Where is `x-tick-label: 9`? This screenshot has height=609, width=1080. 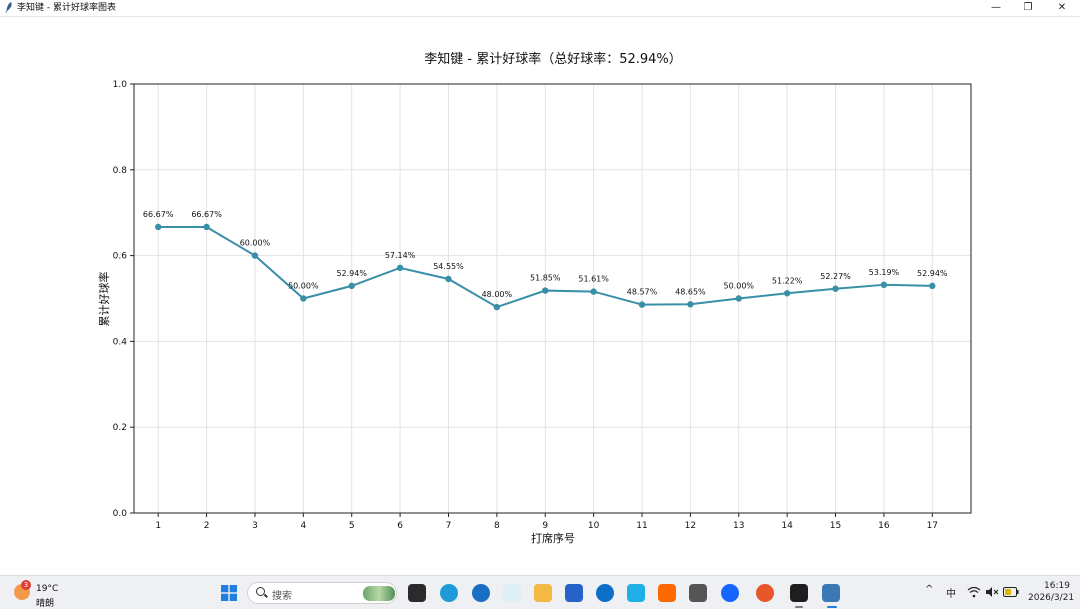
x-tick-label: 9 is located at coordinates (545, 526).